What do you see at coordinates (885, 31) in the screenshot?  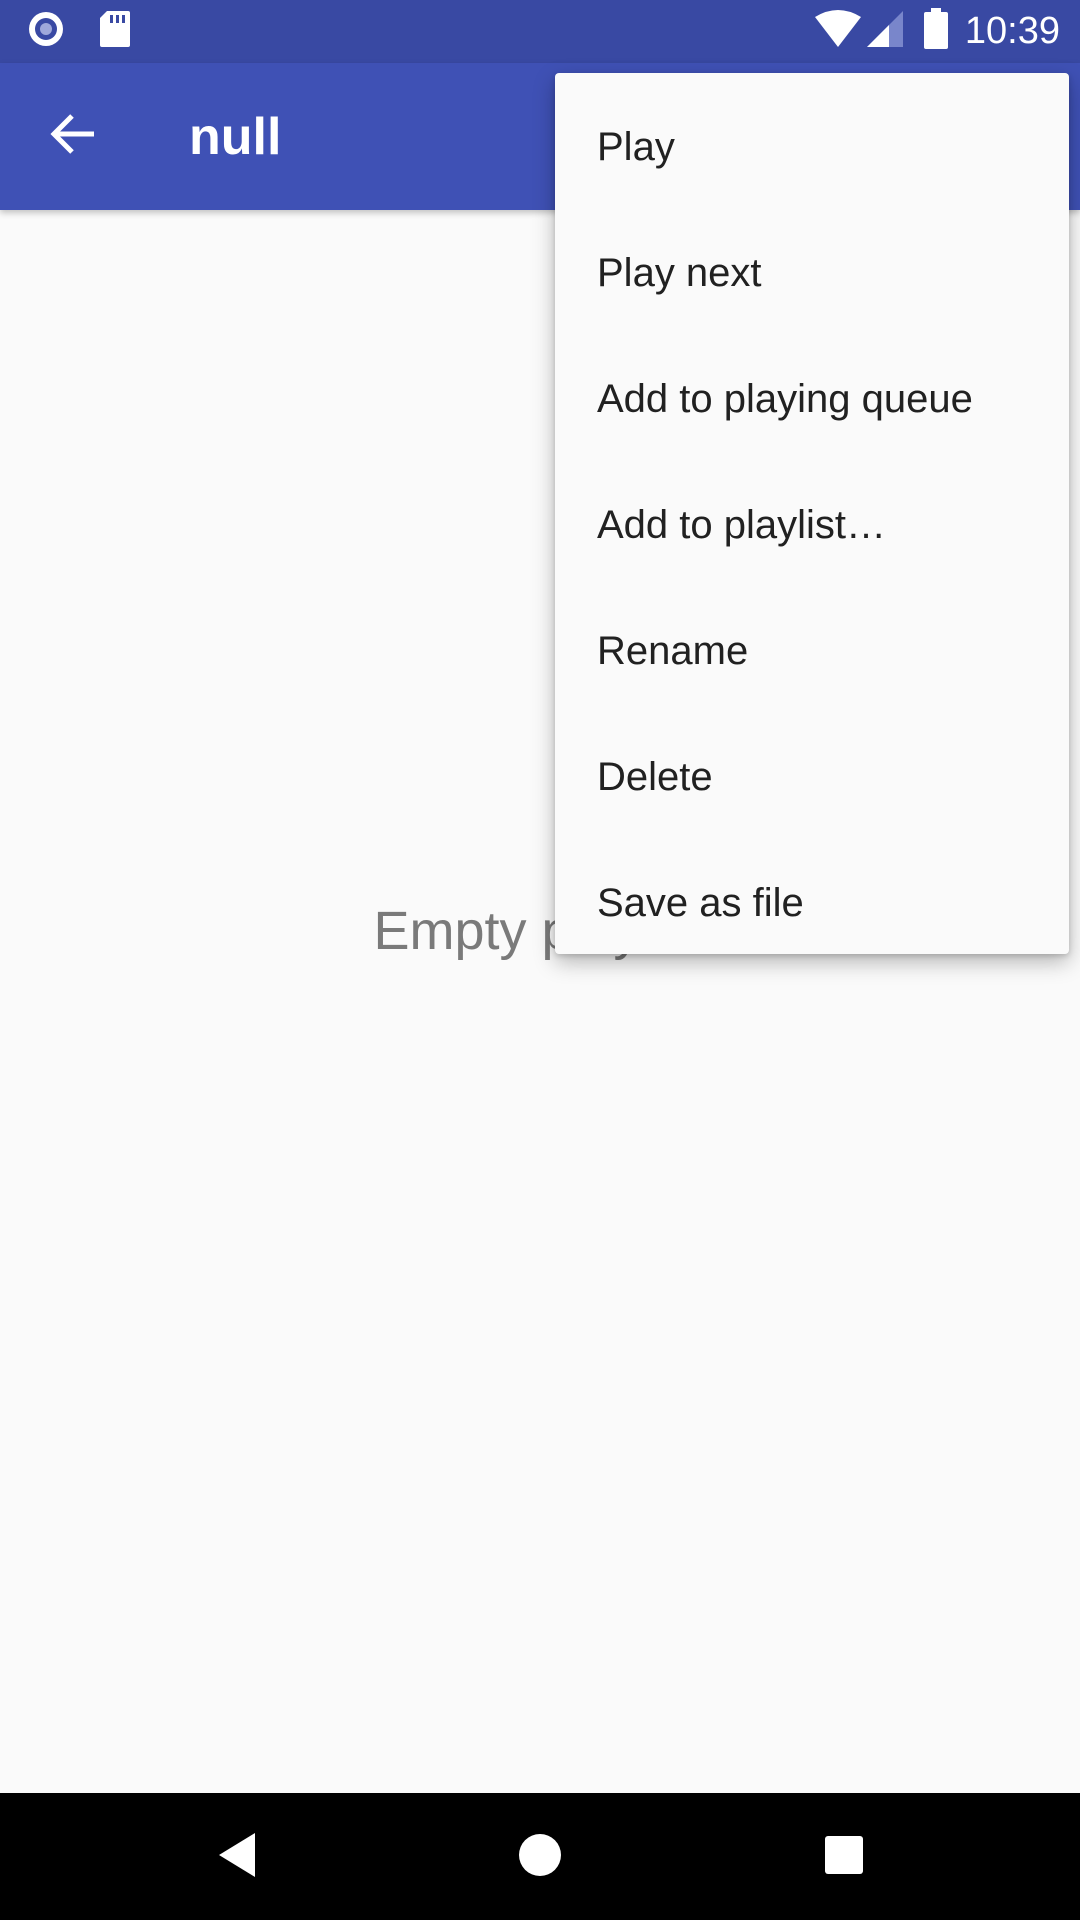 I see `signal-icon` at bounding box center [885, 31].